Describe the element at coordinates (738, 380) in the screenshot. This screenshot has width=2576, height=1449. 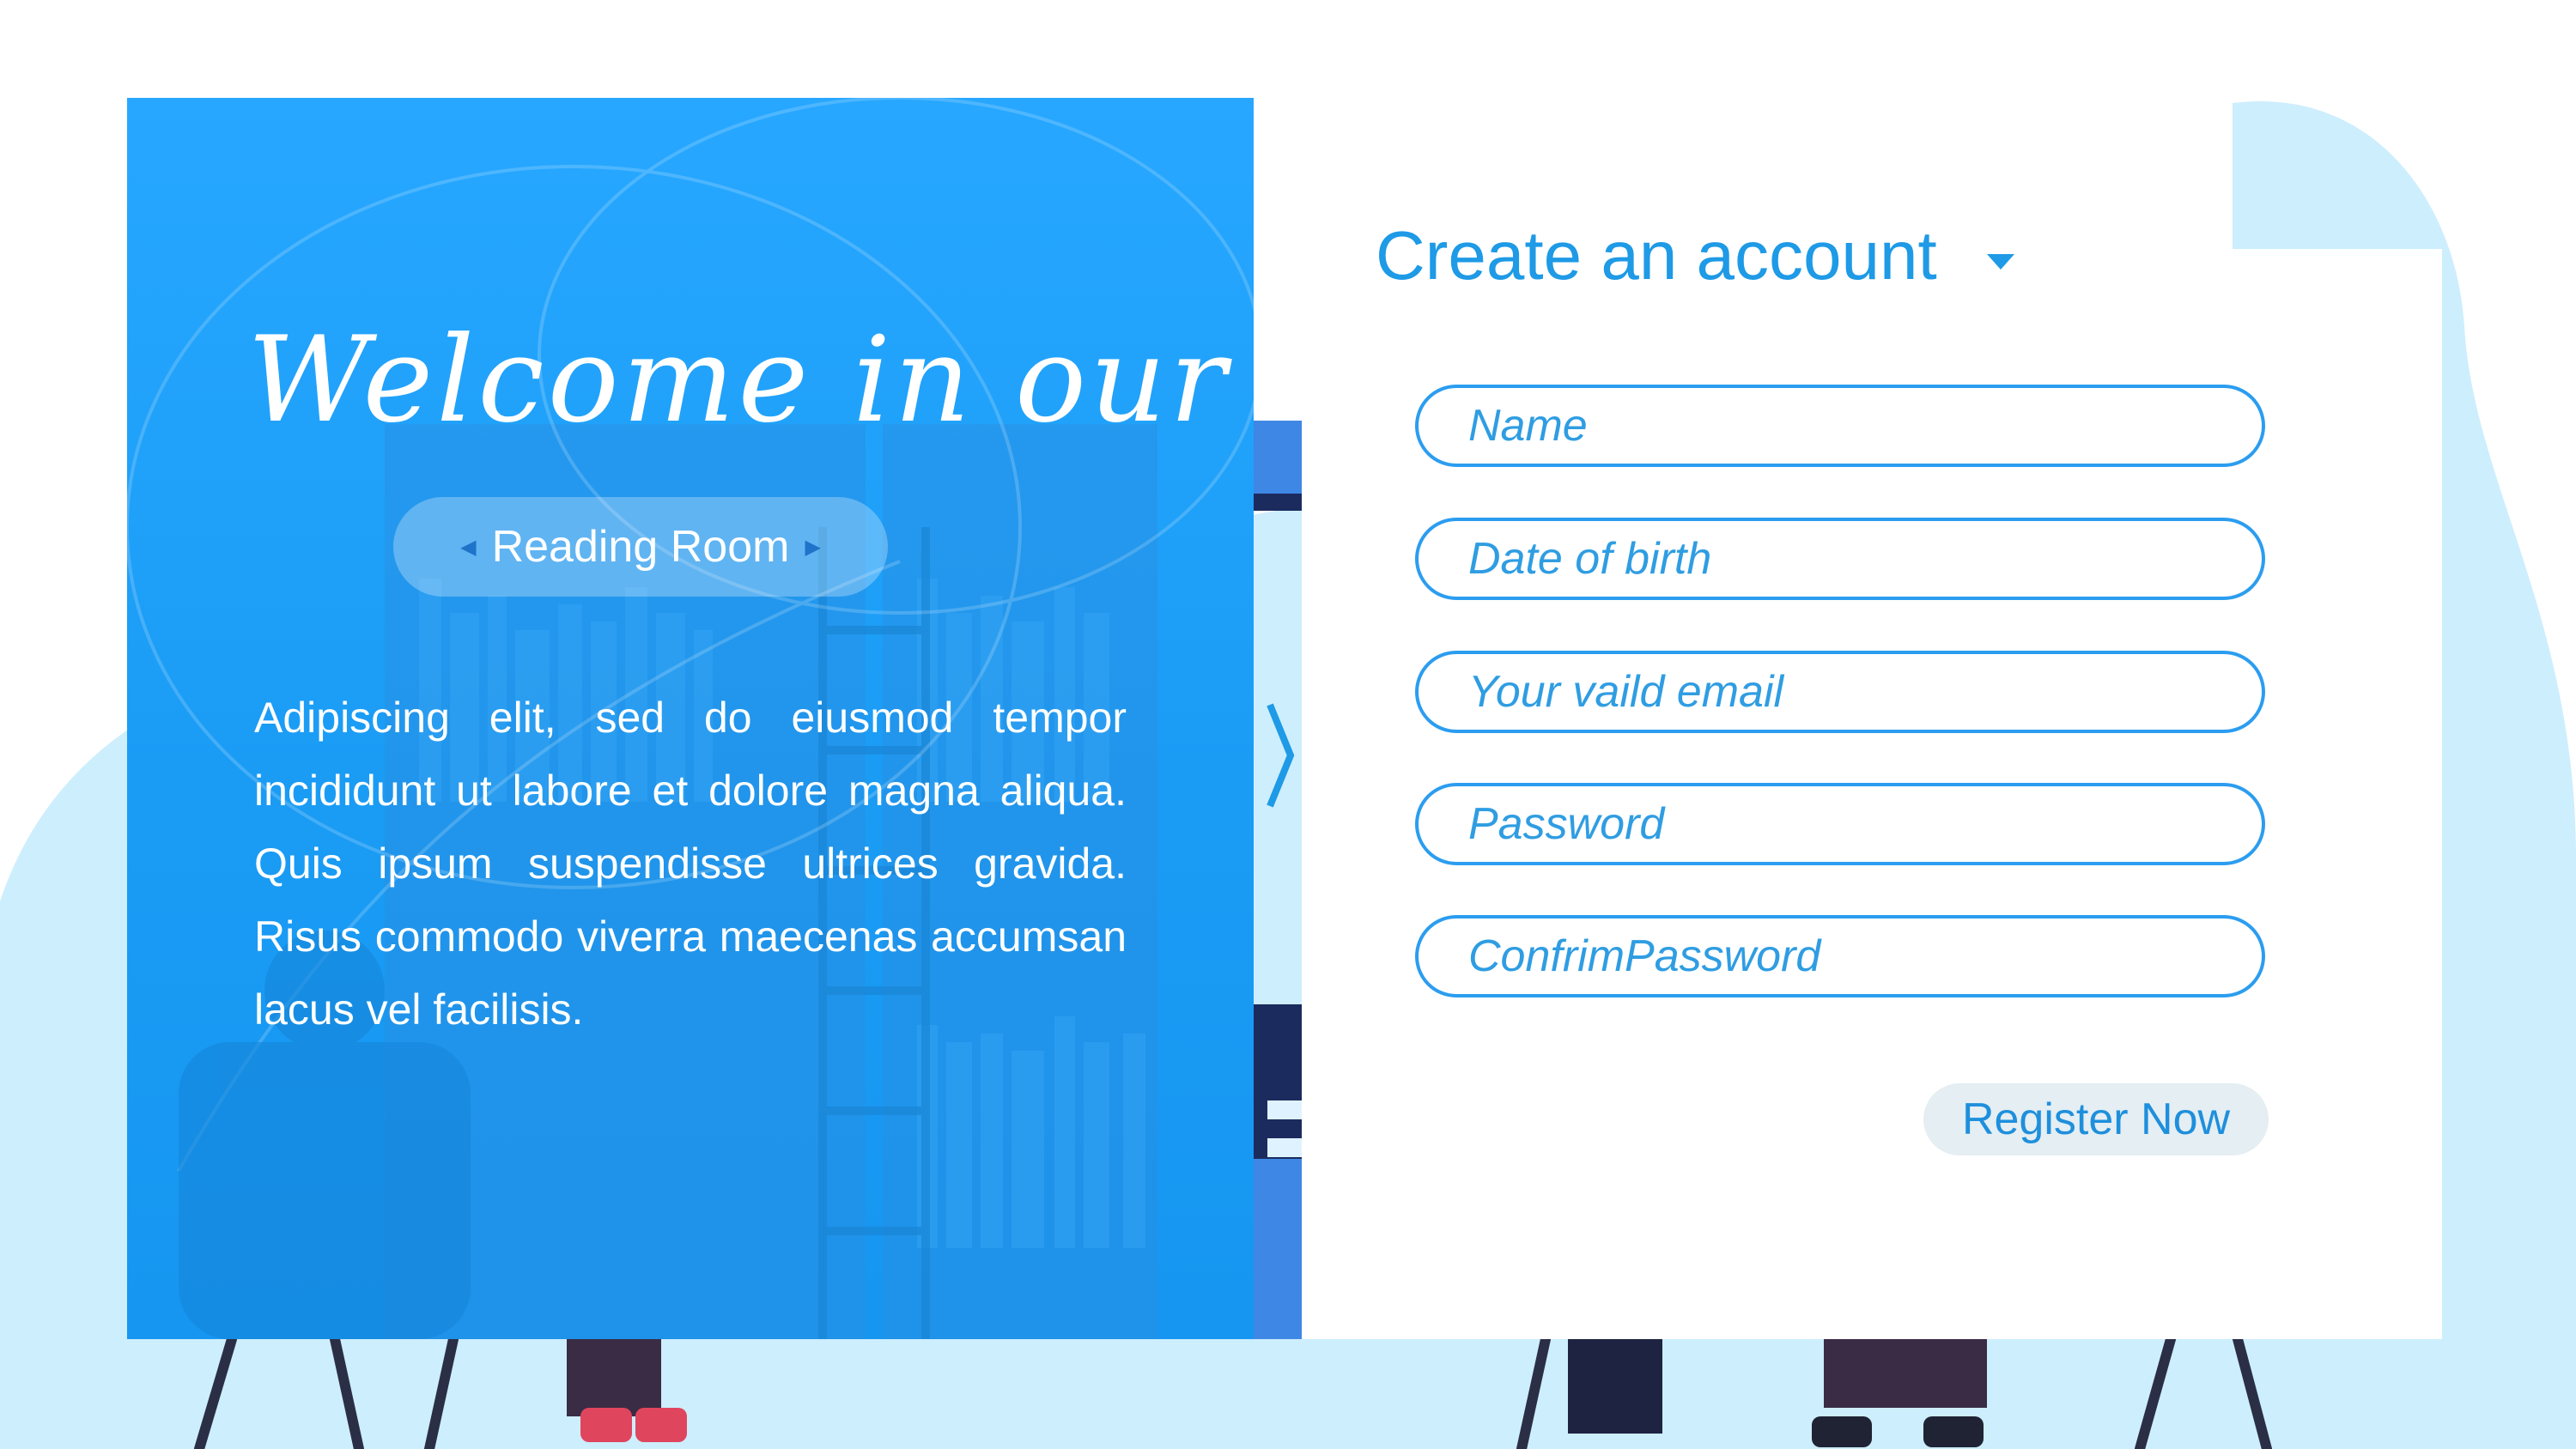
I see `welcome-title: Welcome in our` at that location.